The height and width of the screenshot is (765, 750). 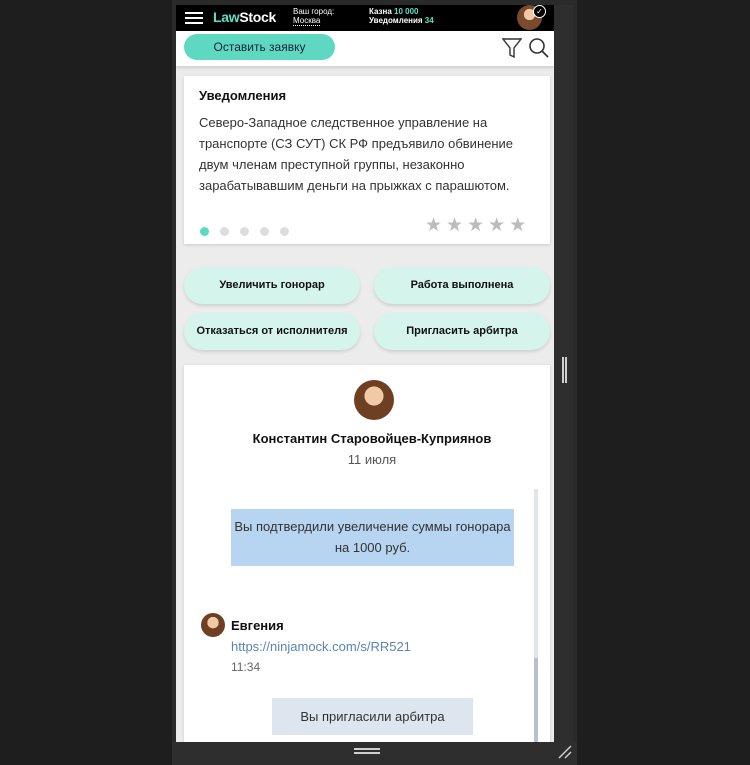 What do you see at coordinates (321, 646) in the screenshot?
I see `message-link: https://ninjamock.com/s/RR521` at bounding box center [321, 646].